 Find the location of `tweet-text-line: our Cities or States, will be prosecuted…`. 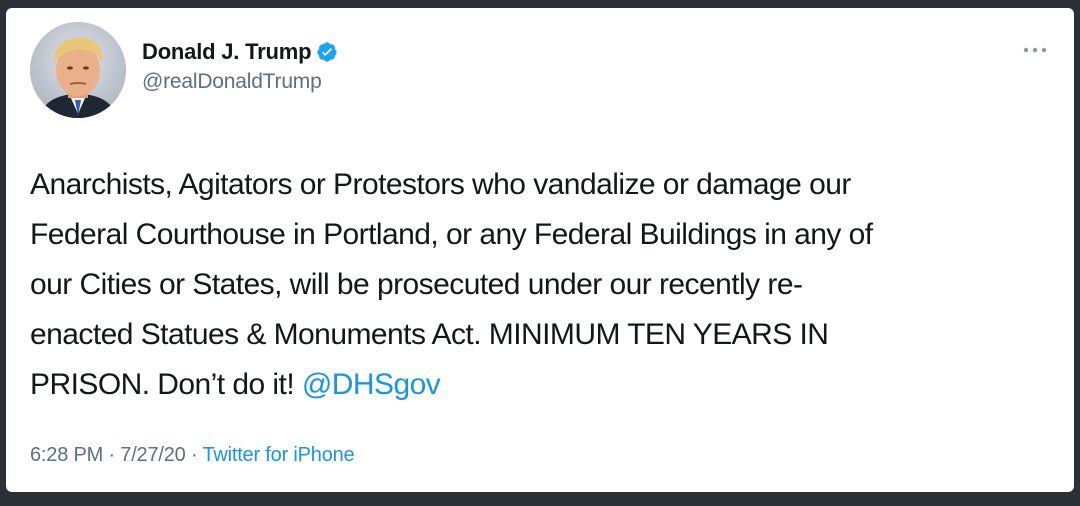

tweet-text-line: our Cities or States, will be prosecuted… is located at coordinates (416, 284).